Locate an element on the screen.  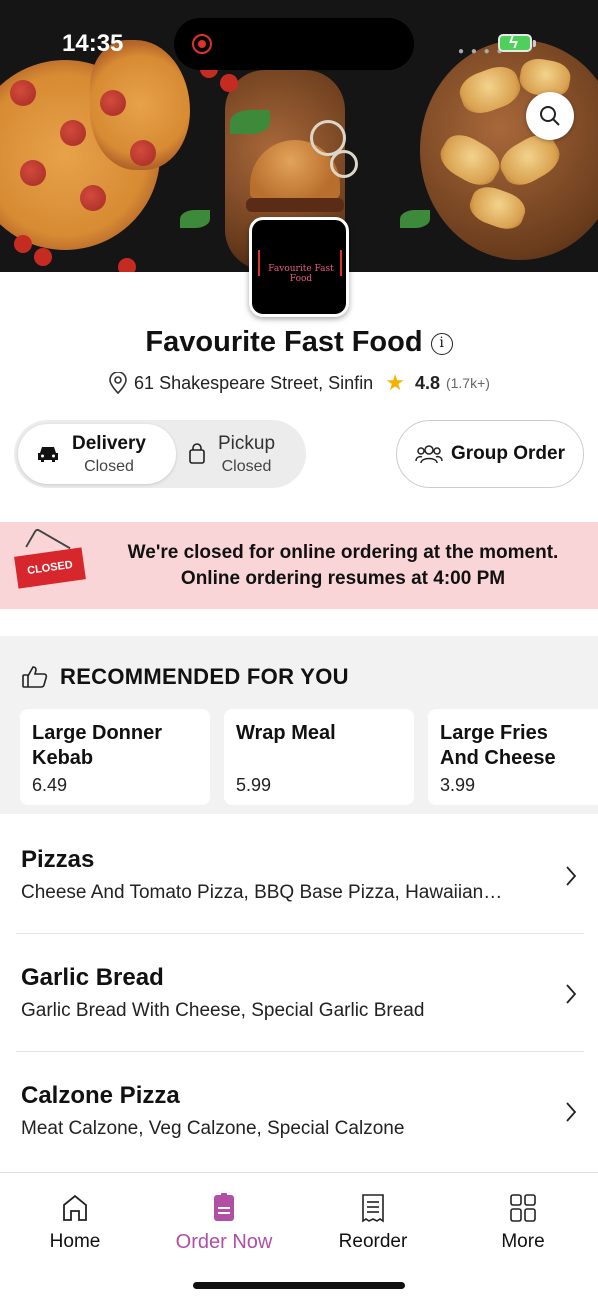
nav-home: Home is located at coordinates (75, 1223).